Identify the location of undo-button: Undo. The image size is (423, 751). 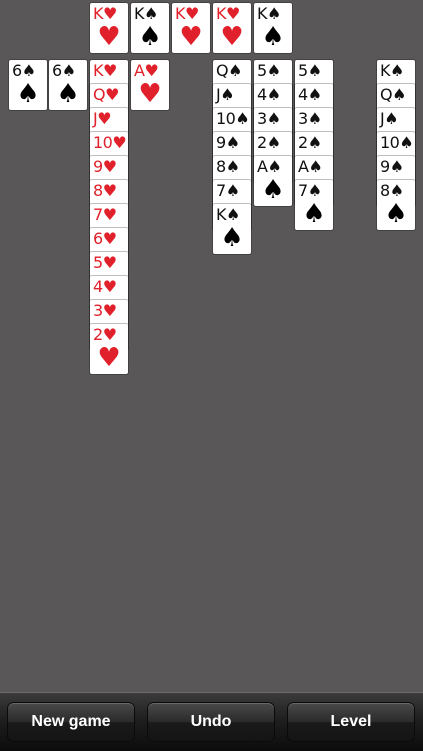
(211, 722).